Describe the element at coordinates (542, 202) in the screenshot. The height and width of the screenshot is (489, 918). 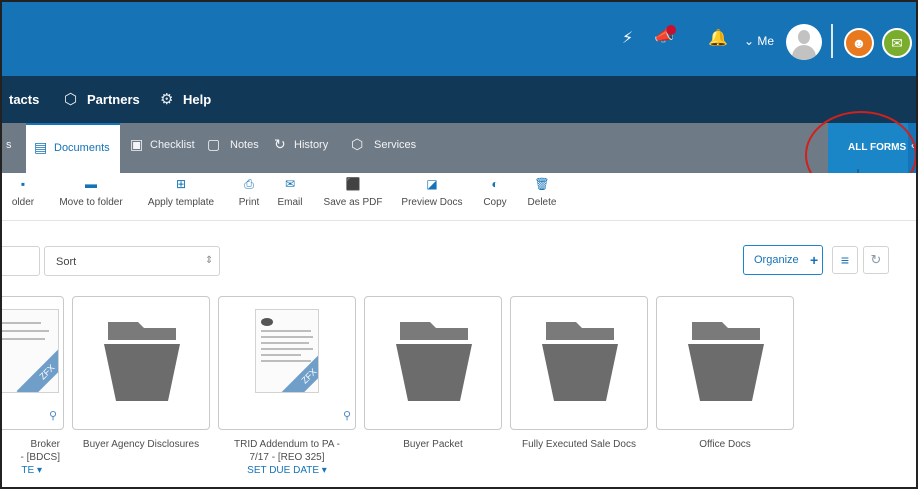
I see `delete-label: Delete` at that location.